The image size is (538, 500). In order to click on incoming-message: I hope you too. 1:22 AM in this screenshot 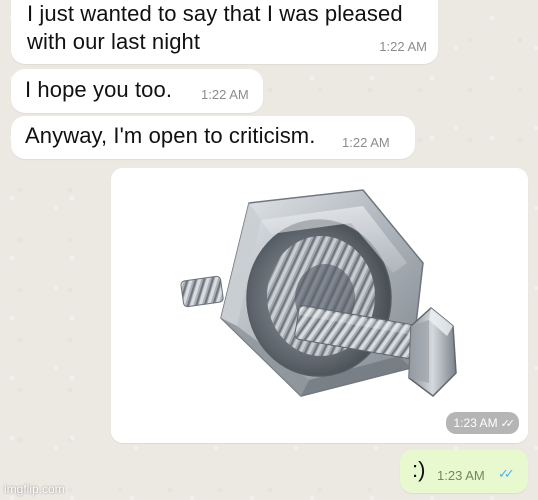, I will do `click(137, 91)`.